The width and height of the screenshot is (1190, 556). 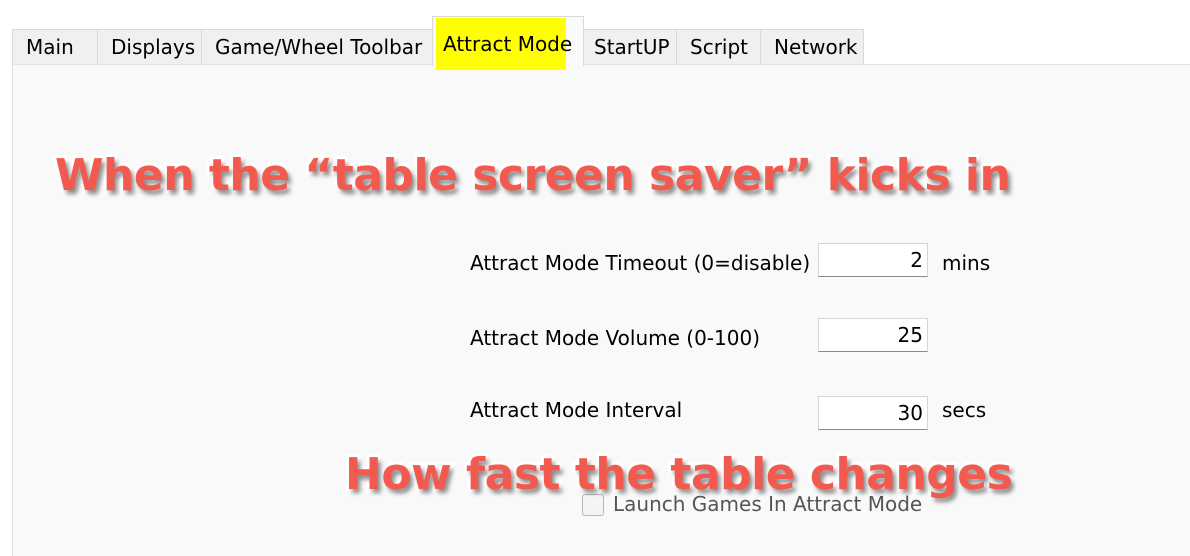 What do you see at coordinates (816, 47) in the screenshot?
I see `tab-label: Network` at bounding box center [816, 47].